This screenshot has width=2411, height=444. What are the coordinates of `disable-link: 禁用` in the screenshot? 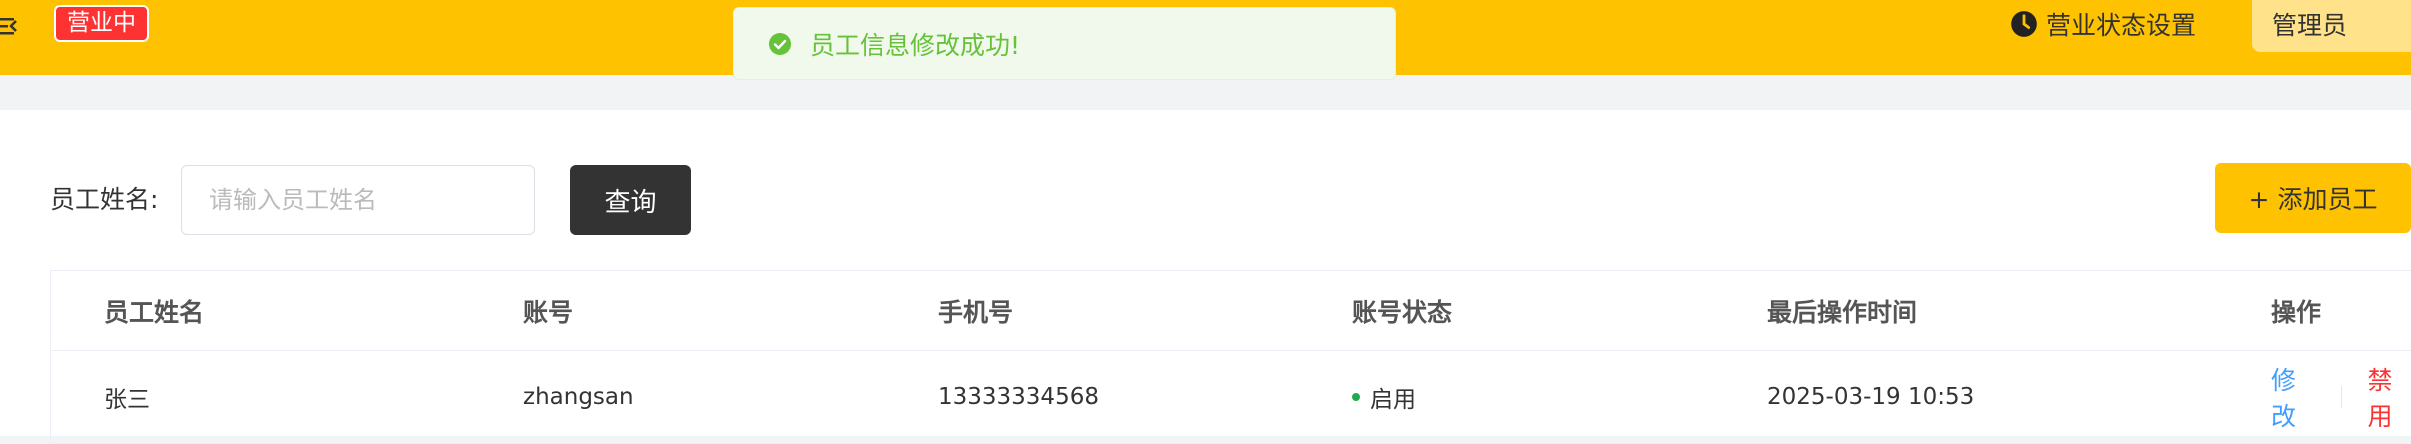 It's located at (2389, 397).